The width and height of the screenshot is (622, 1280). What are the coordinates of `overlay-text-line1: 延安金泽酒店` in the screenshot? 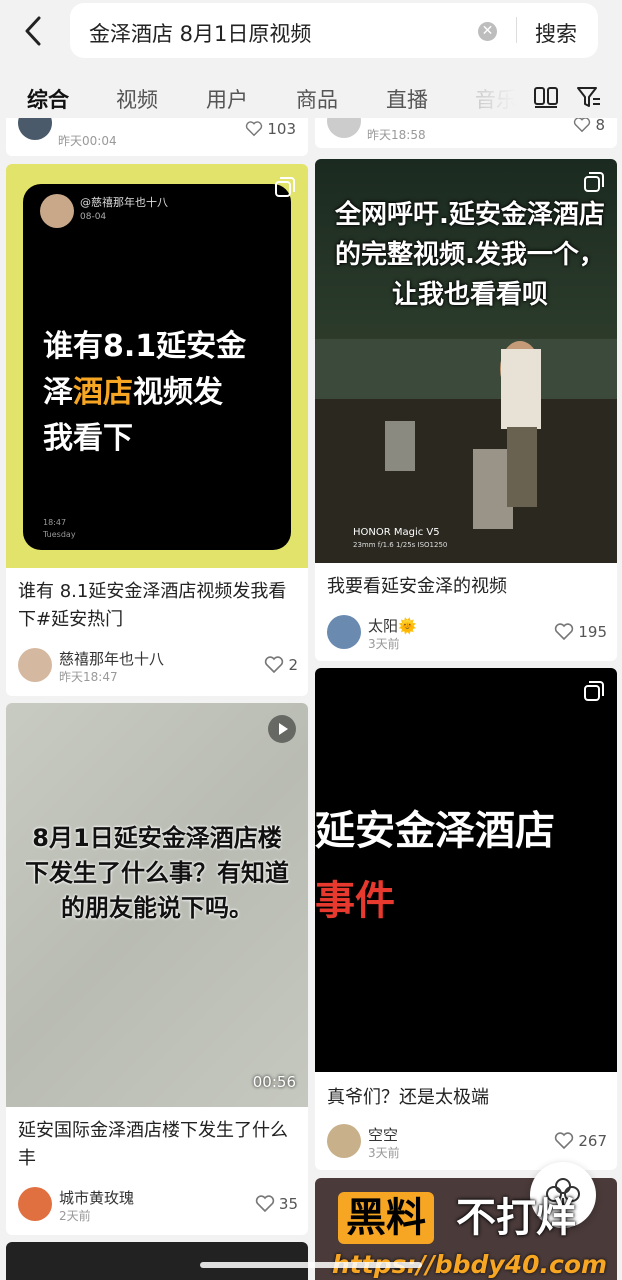 It's located at (435, 831).